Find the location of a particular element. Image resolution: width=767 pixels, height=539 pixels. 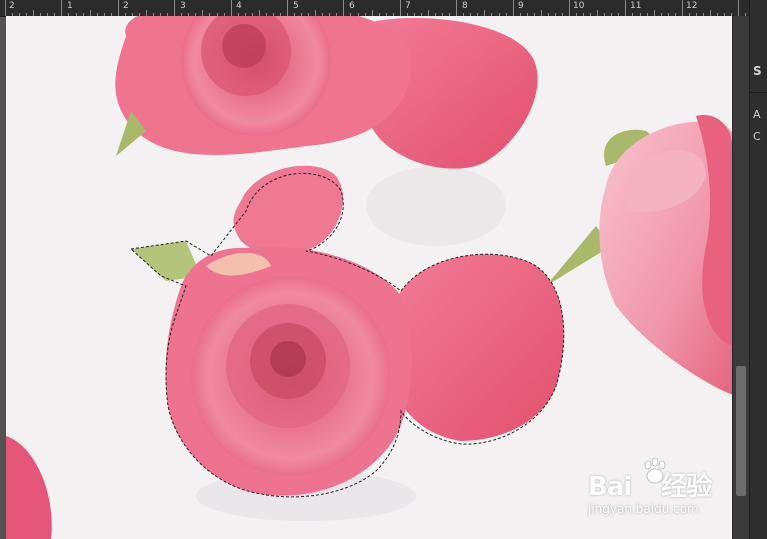

ruler-label: 5 is located at coordinates (296, 6).